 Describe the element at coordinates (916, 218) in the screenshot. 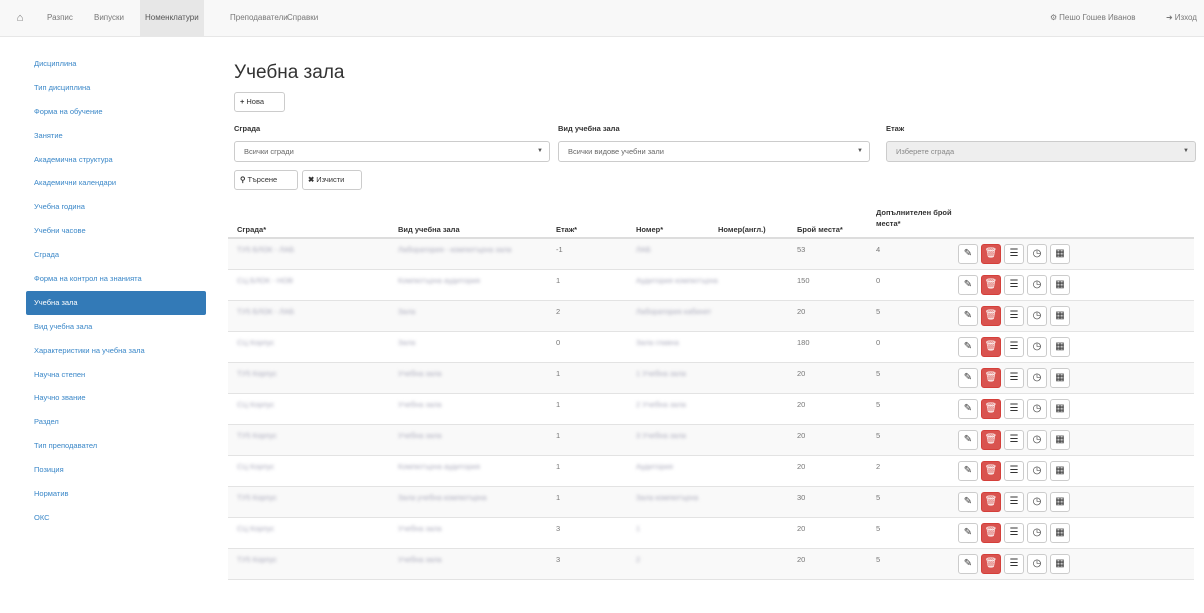

I see `column-header-extra-seats: Допълнителен брой места*` at that location.